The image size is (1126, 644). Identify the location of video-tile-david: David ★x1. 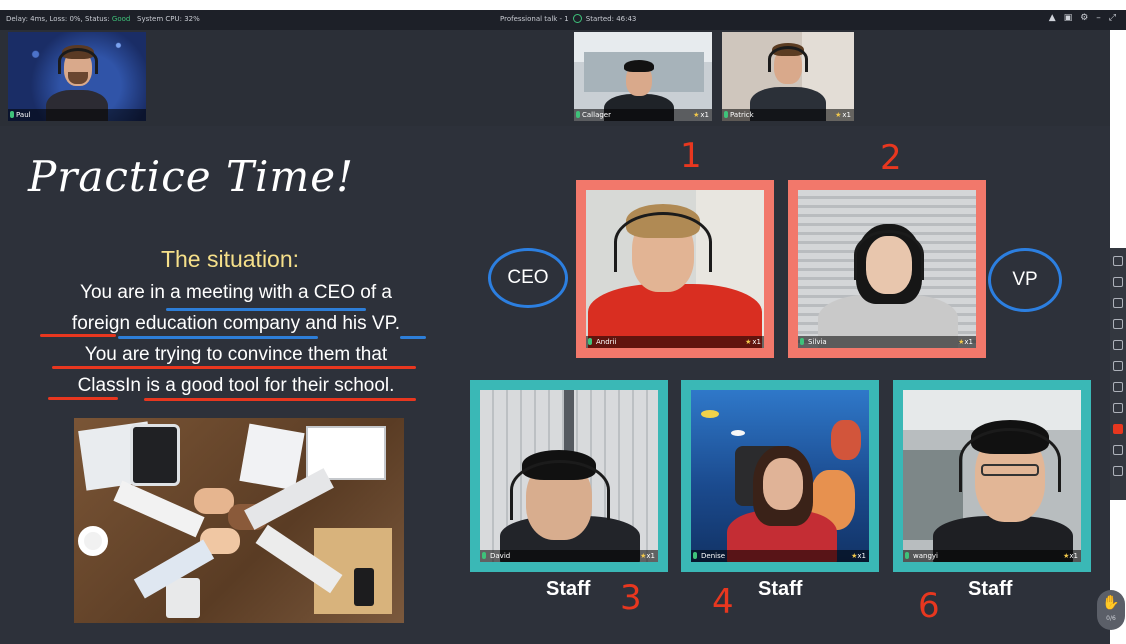
(569, 476).